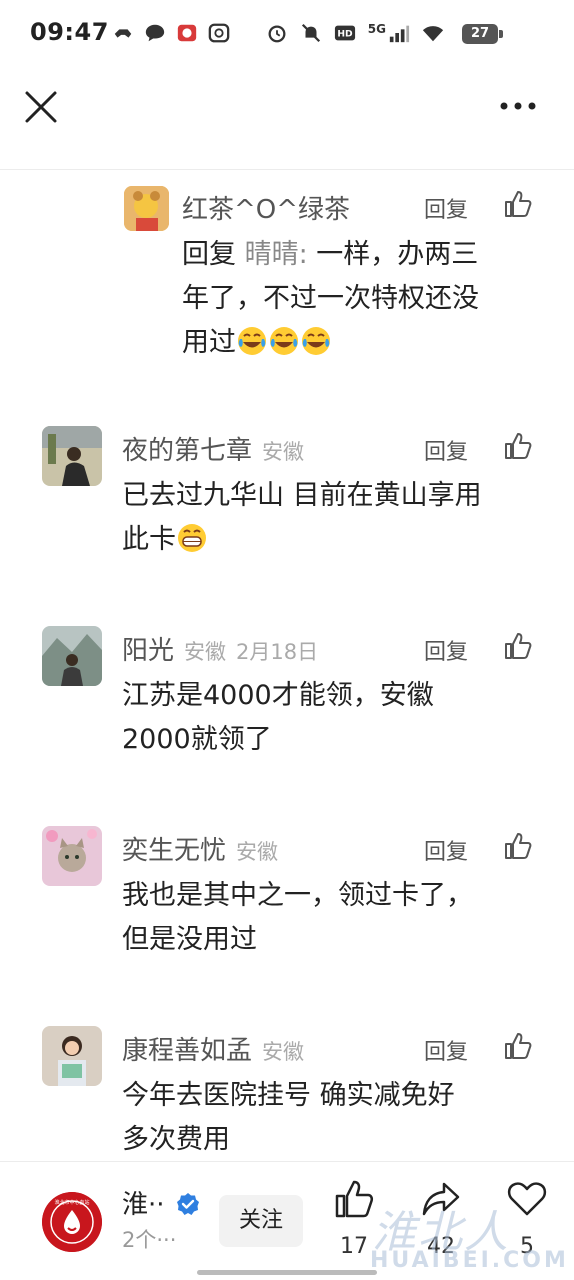 This screenshot has height=1280, width=574. I want to click on more-dots-icon, so click(518, 106).